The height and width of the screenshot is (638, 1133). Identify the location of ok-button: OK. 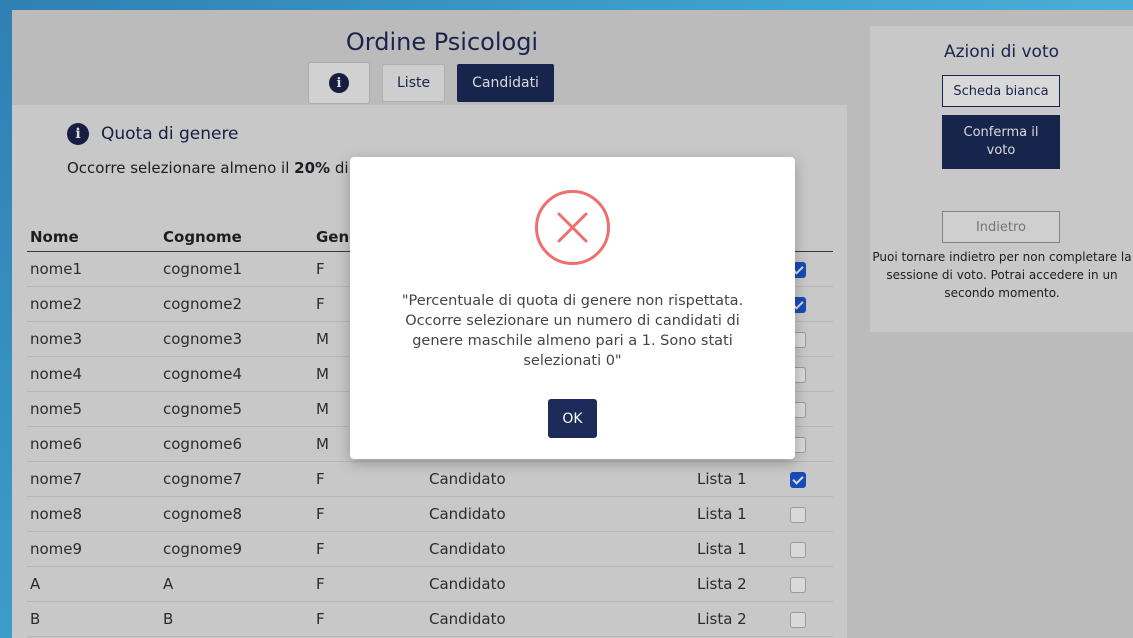
(572, 418).